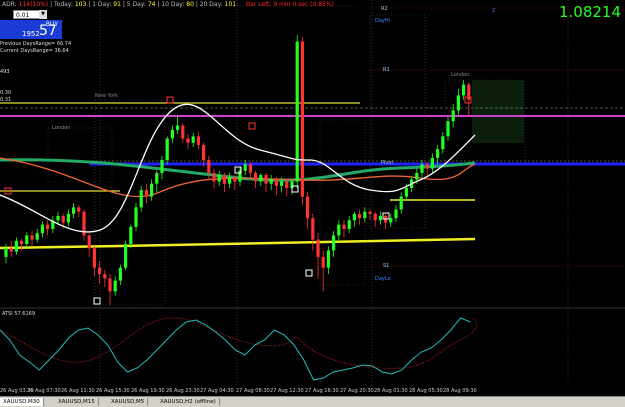  I want to click on today-label: Today:, so click(63, 4).